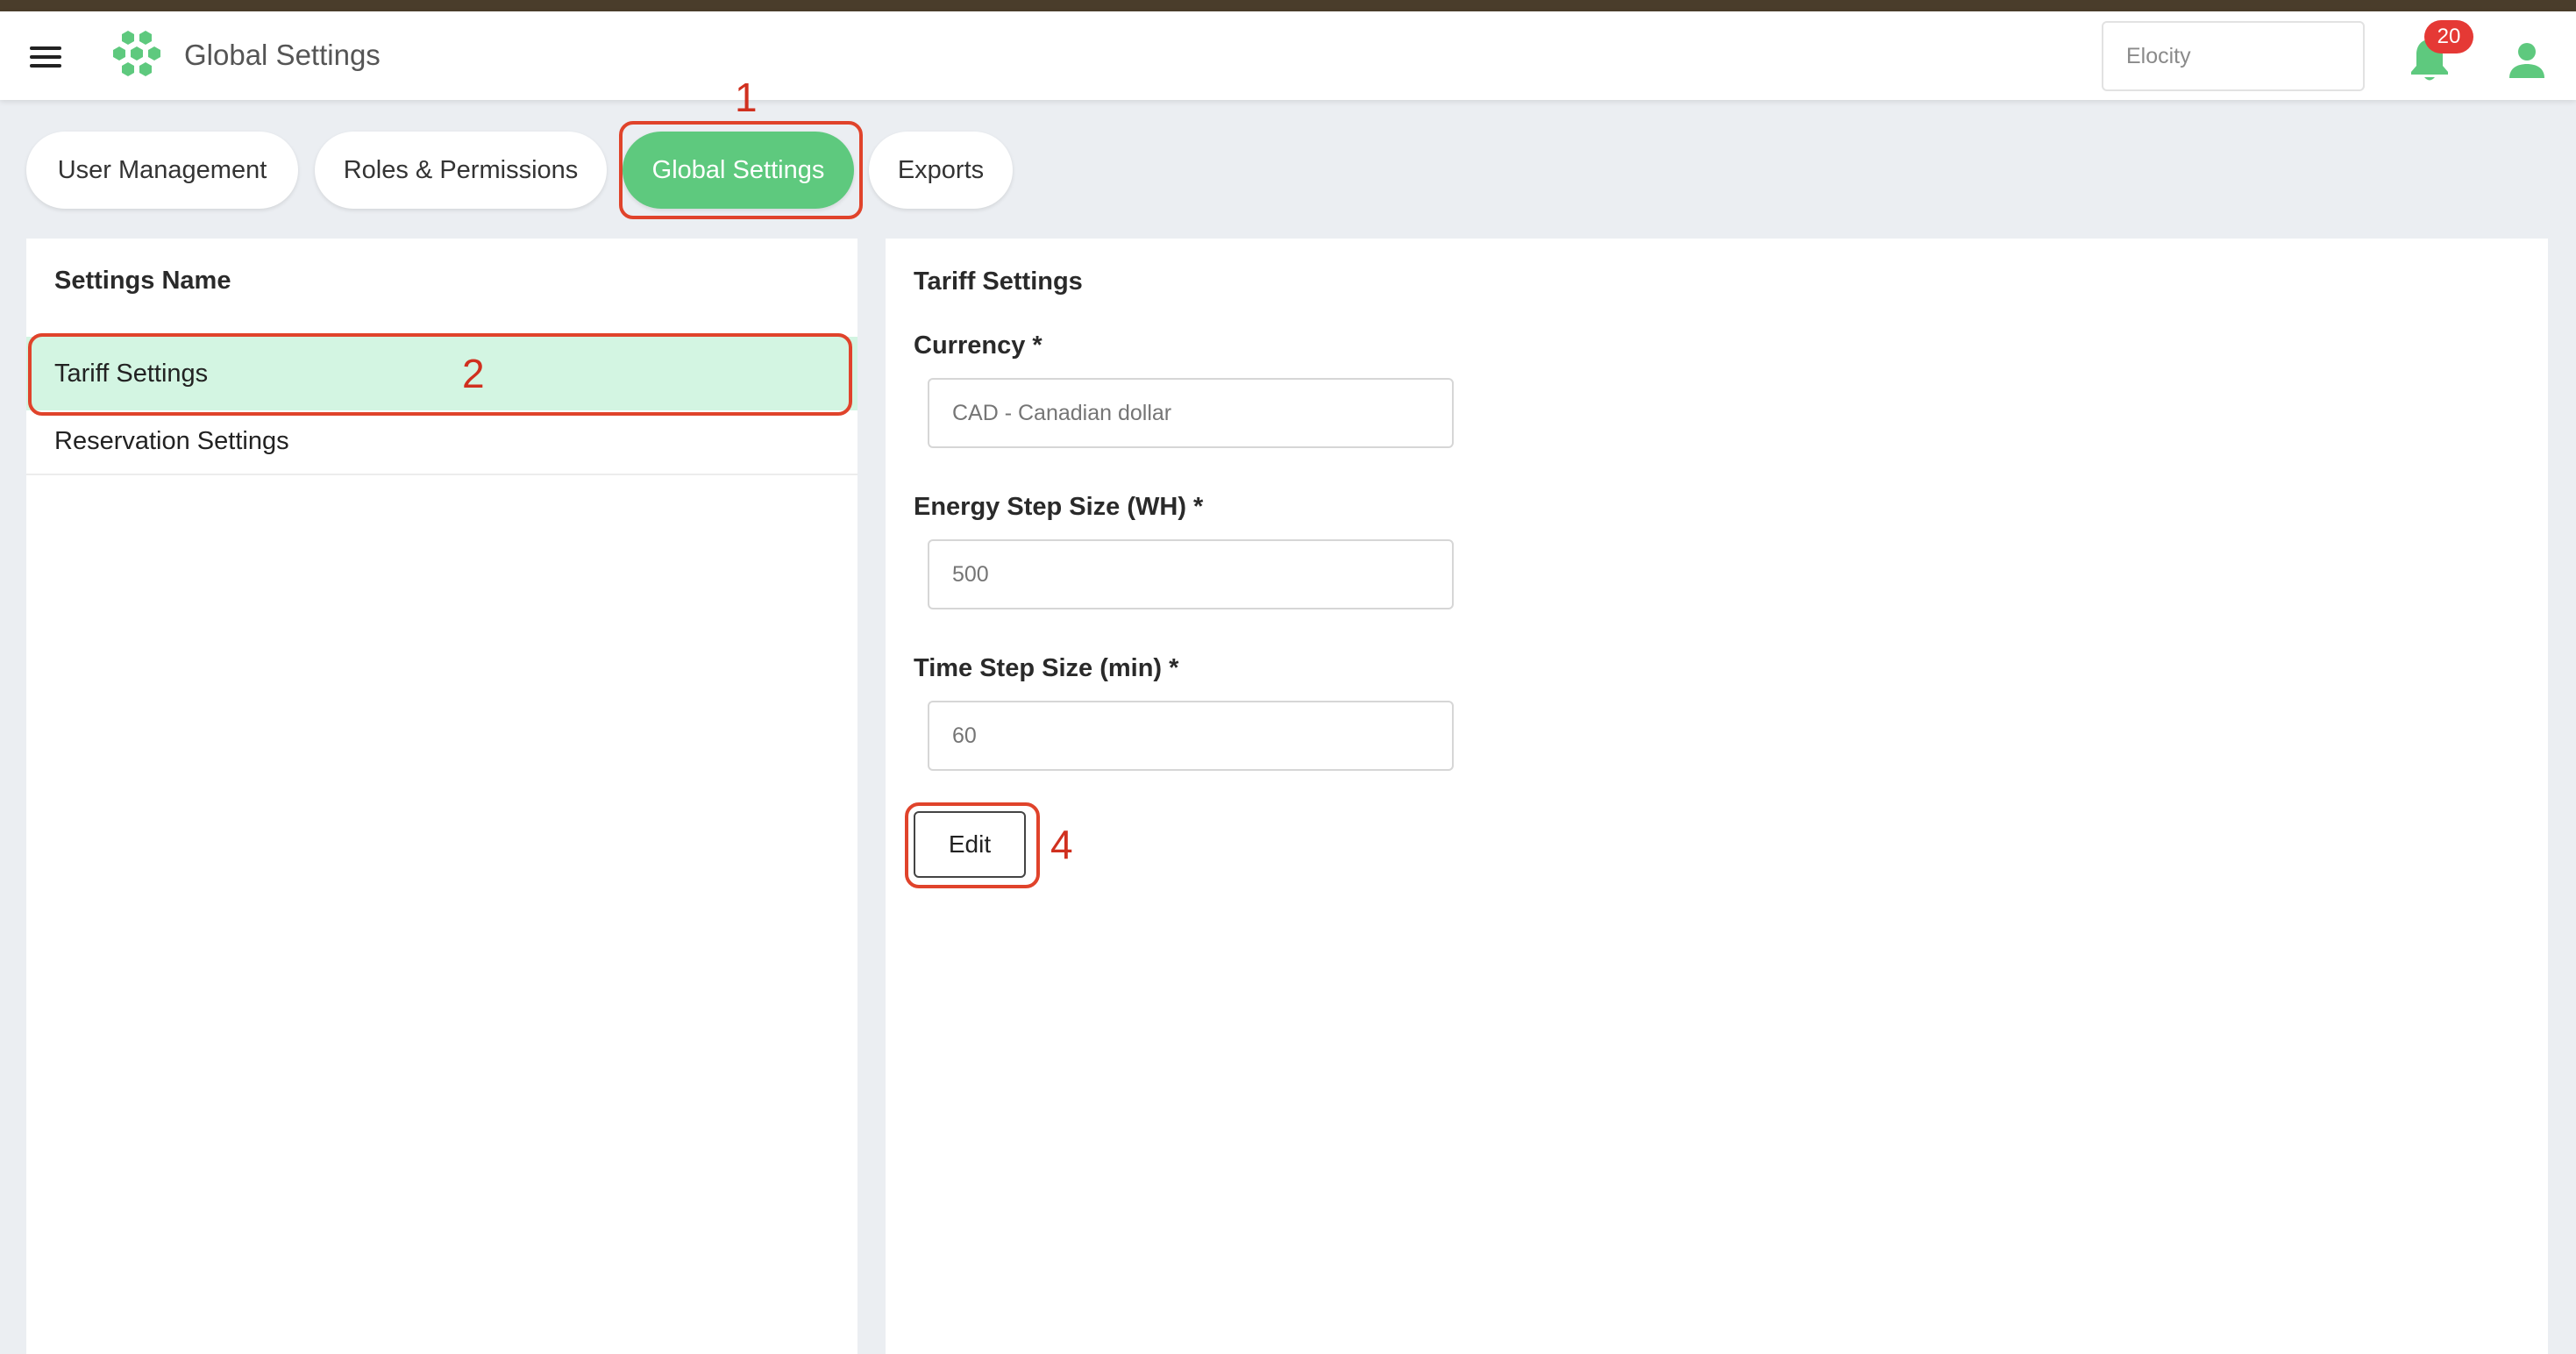 The image size is (2576, 1354). What do you see at coordinates (441, 475) in the screenshot?
I see `list-divider` at bounding box center [441, 475].